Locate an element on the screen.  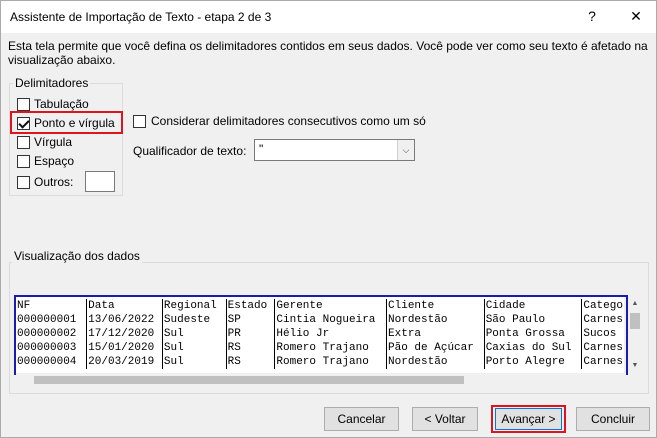
checkbox-outros: Outros: is located at coordinates (45, 182).